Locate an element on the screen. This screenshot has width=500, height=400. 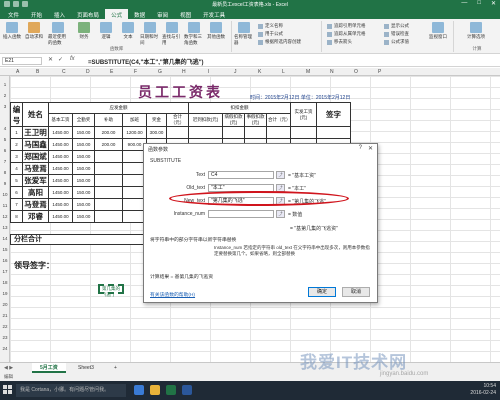
row-header: 16 is located at coordinates (5, 260).